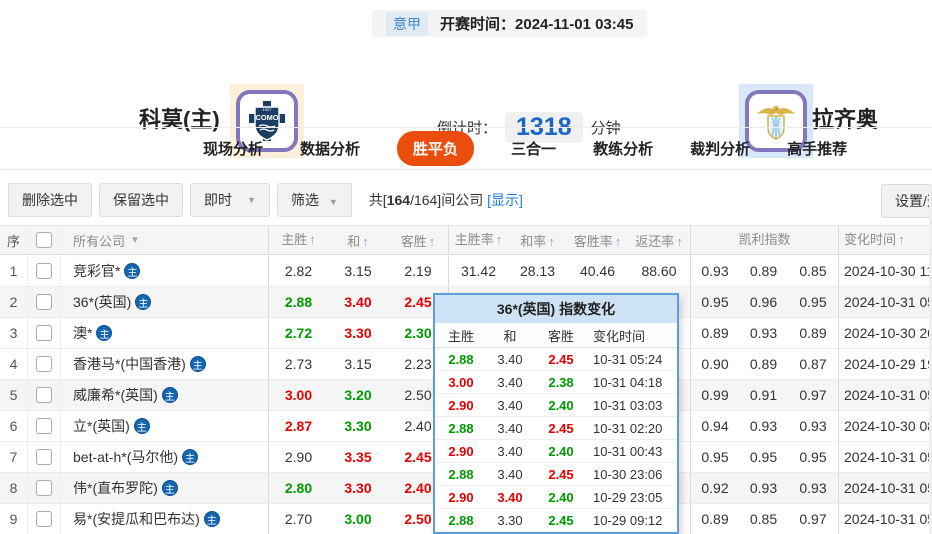 This screenshot has height=534, width=932. What do you see at coordinates (461, 451) in the screenshot?
I see `popup-odds-cell: 2.90` at bounding box center [461, 451].